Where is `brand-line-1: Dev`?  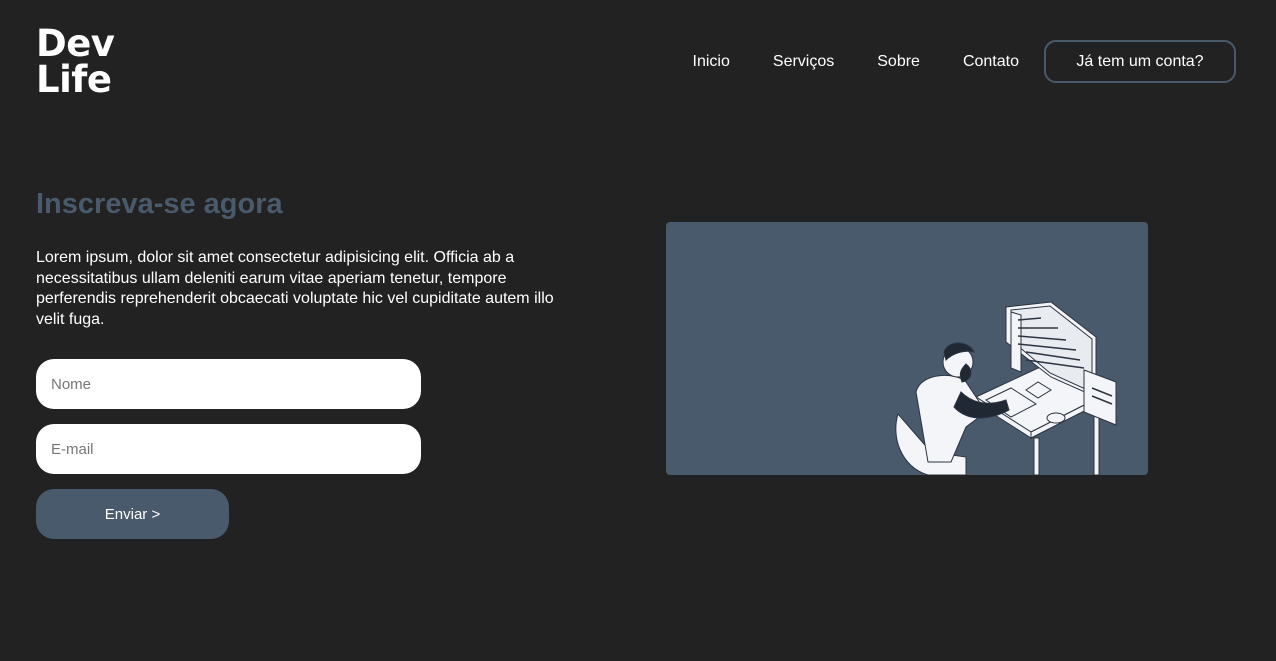 brand-line-1: Dev is located at coordinates (75, 43).